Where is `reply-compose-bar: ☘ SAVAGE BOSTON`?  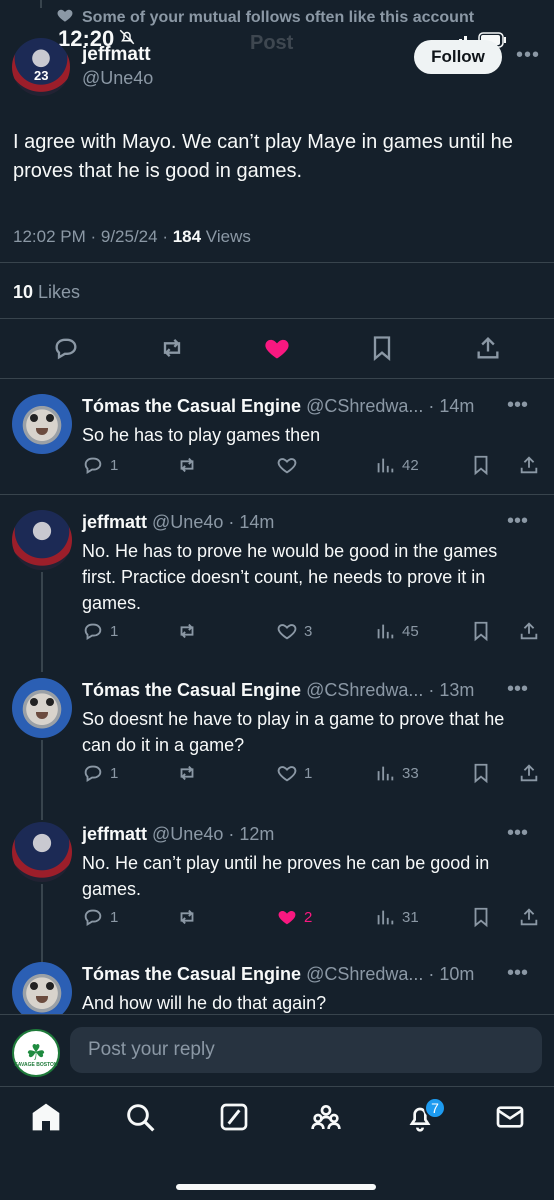 reply-compose-bar: ☘ SAVAGE BOSTON is located at coordinates (277, 1050).